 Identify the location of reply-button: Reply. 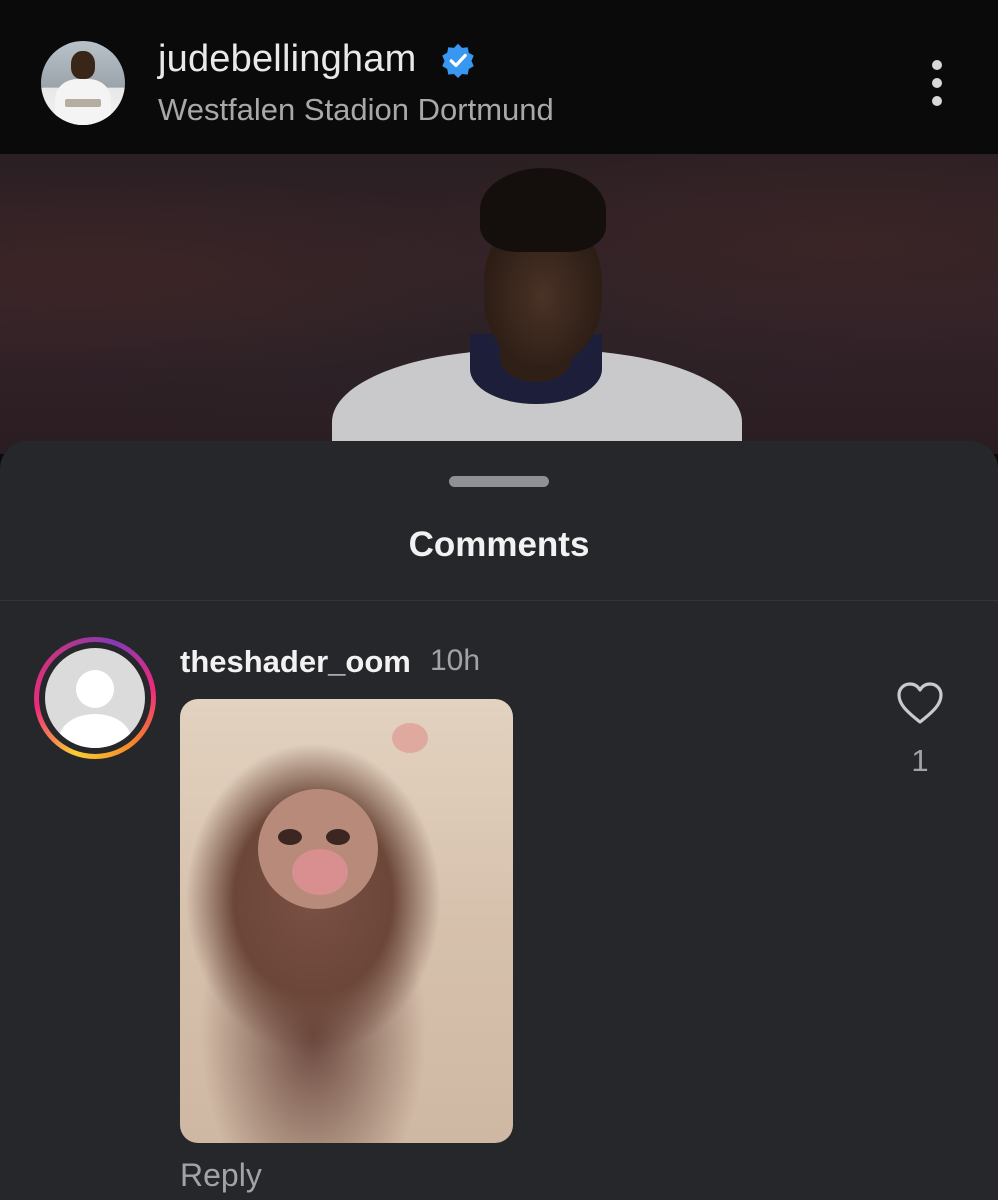
(221, 1175).